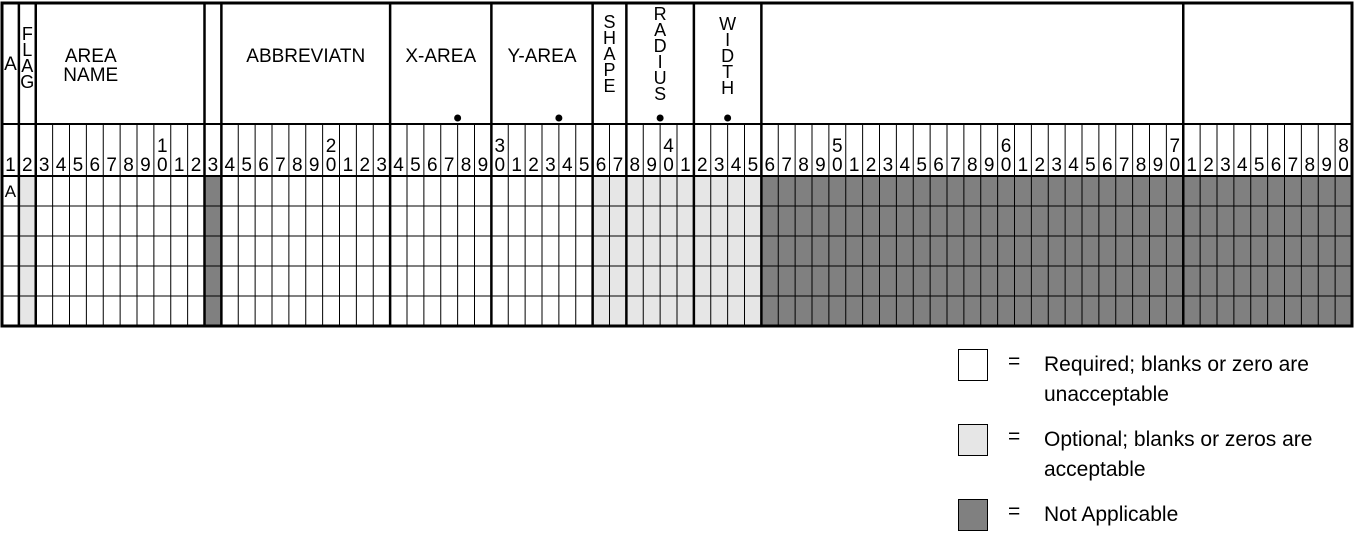 Image resolution: width=1354 pixels, height=559 pixels. What do you see at coordinates (1111, 514) in the screenshot?
I see `legend-label-not-applicable: Not Applicable` at bounding box center [1111, 514].